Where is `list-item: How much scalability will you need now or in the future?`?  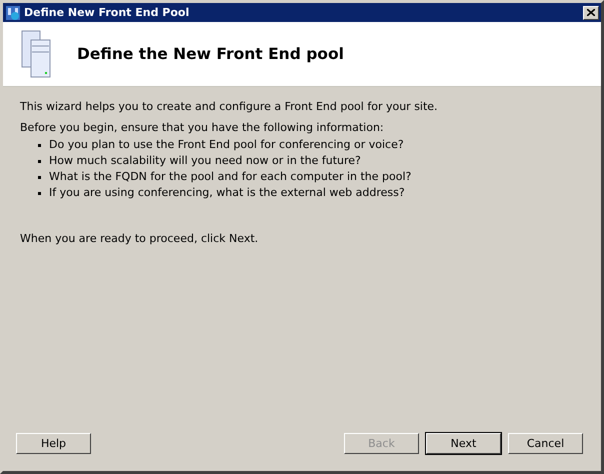 list-item: How much scalability will you need now or in the future? is located at coordinates (205, 160).